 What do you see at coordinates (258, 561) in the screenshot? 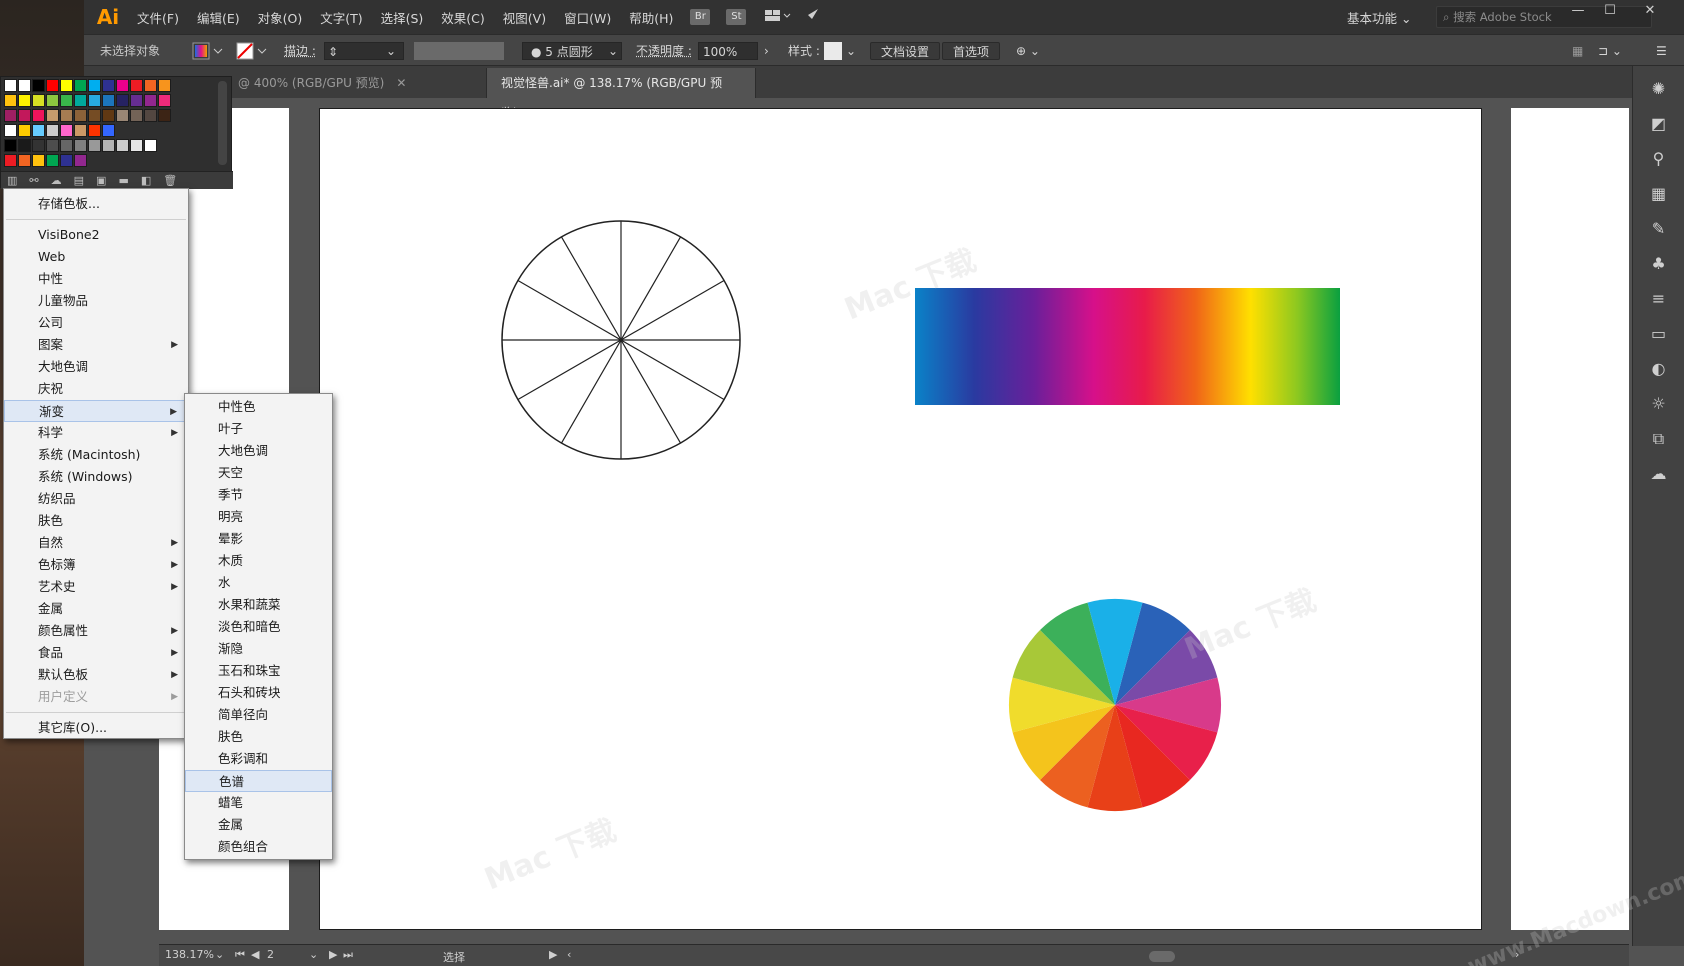
I see `gradient-menu-item: 木质` at bounding box center [258, 561].